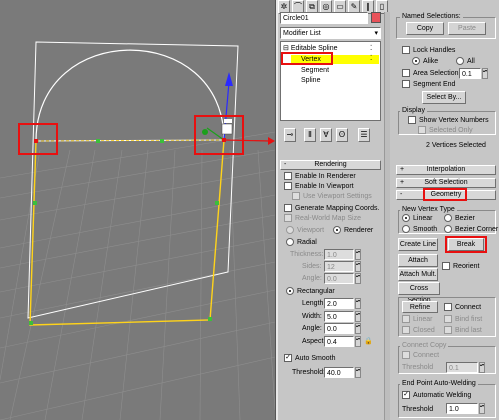 The width and height of the screenshot is (499, 420). I want to click on soft-selection-rollout-header: + Soft Selection, so click(446, 183).